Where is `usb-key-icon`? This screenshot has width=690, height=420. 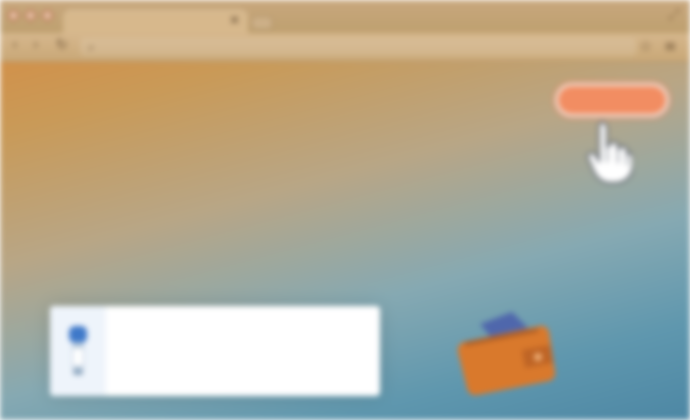
usb-key-icon is located at coordinates (78, 350).